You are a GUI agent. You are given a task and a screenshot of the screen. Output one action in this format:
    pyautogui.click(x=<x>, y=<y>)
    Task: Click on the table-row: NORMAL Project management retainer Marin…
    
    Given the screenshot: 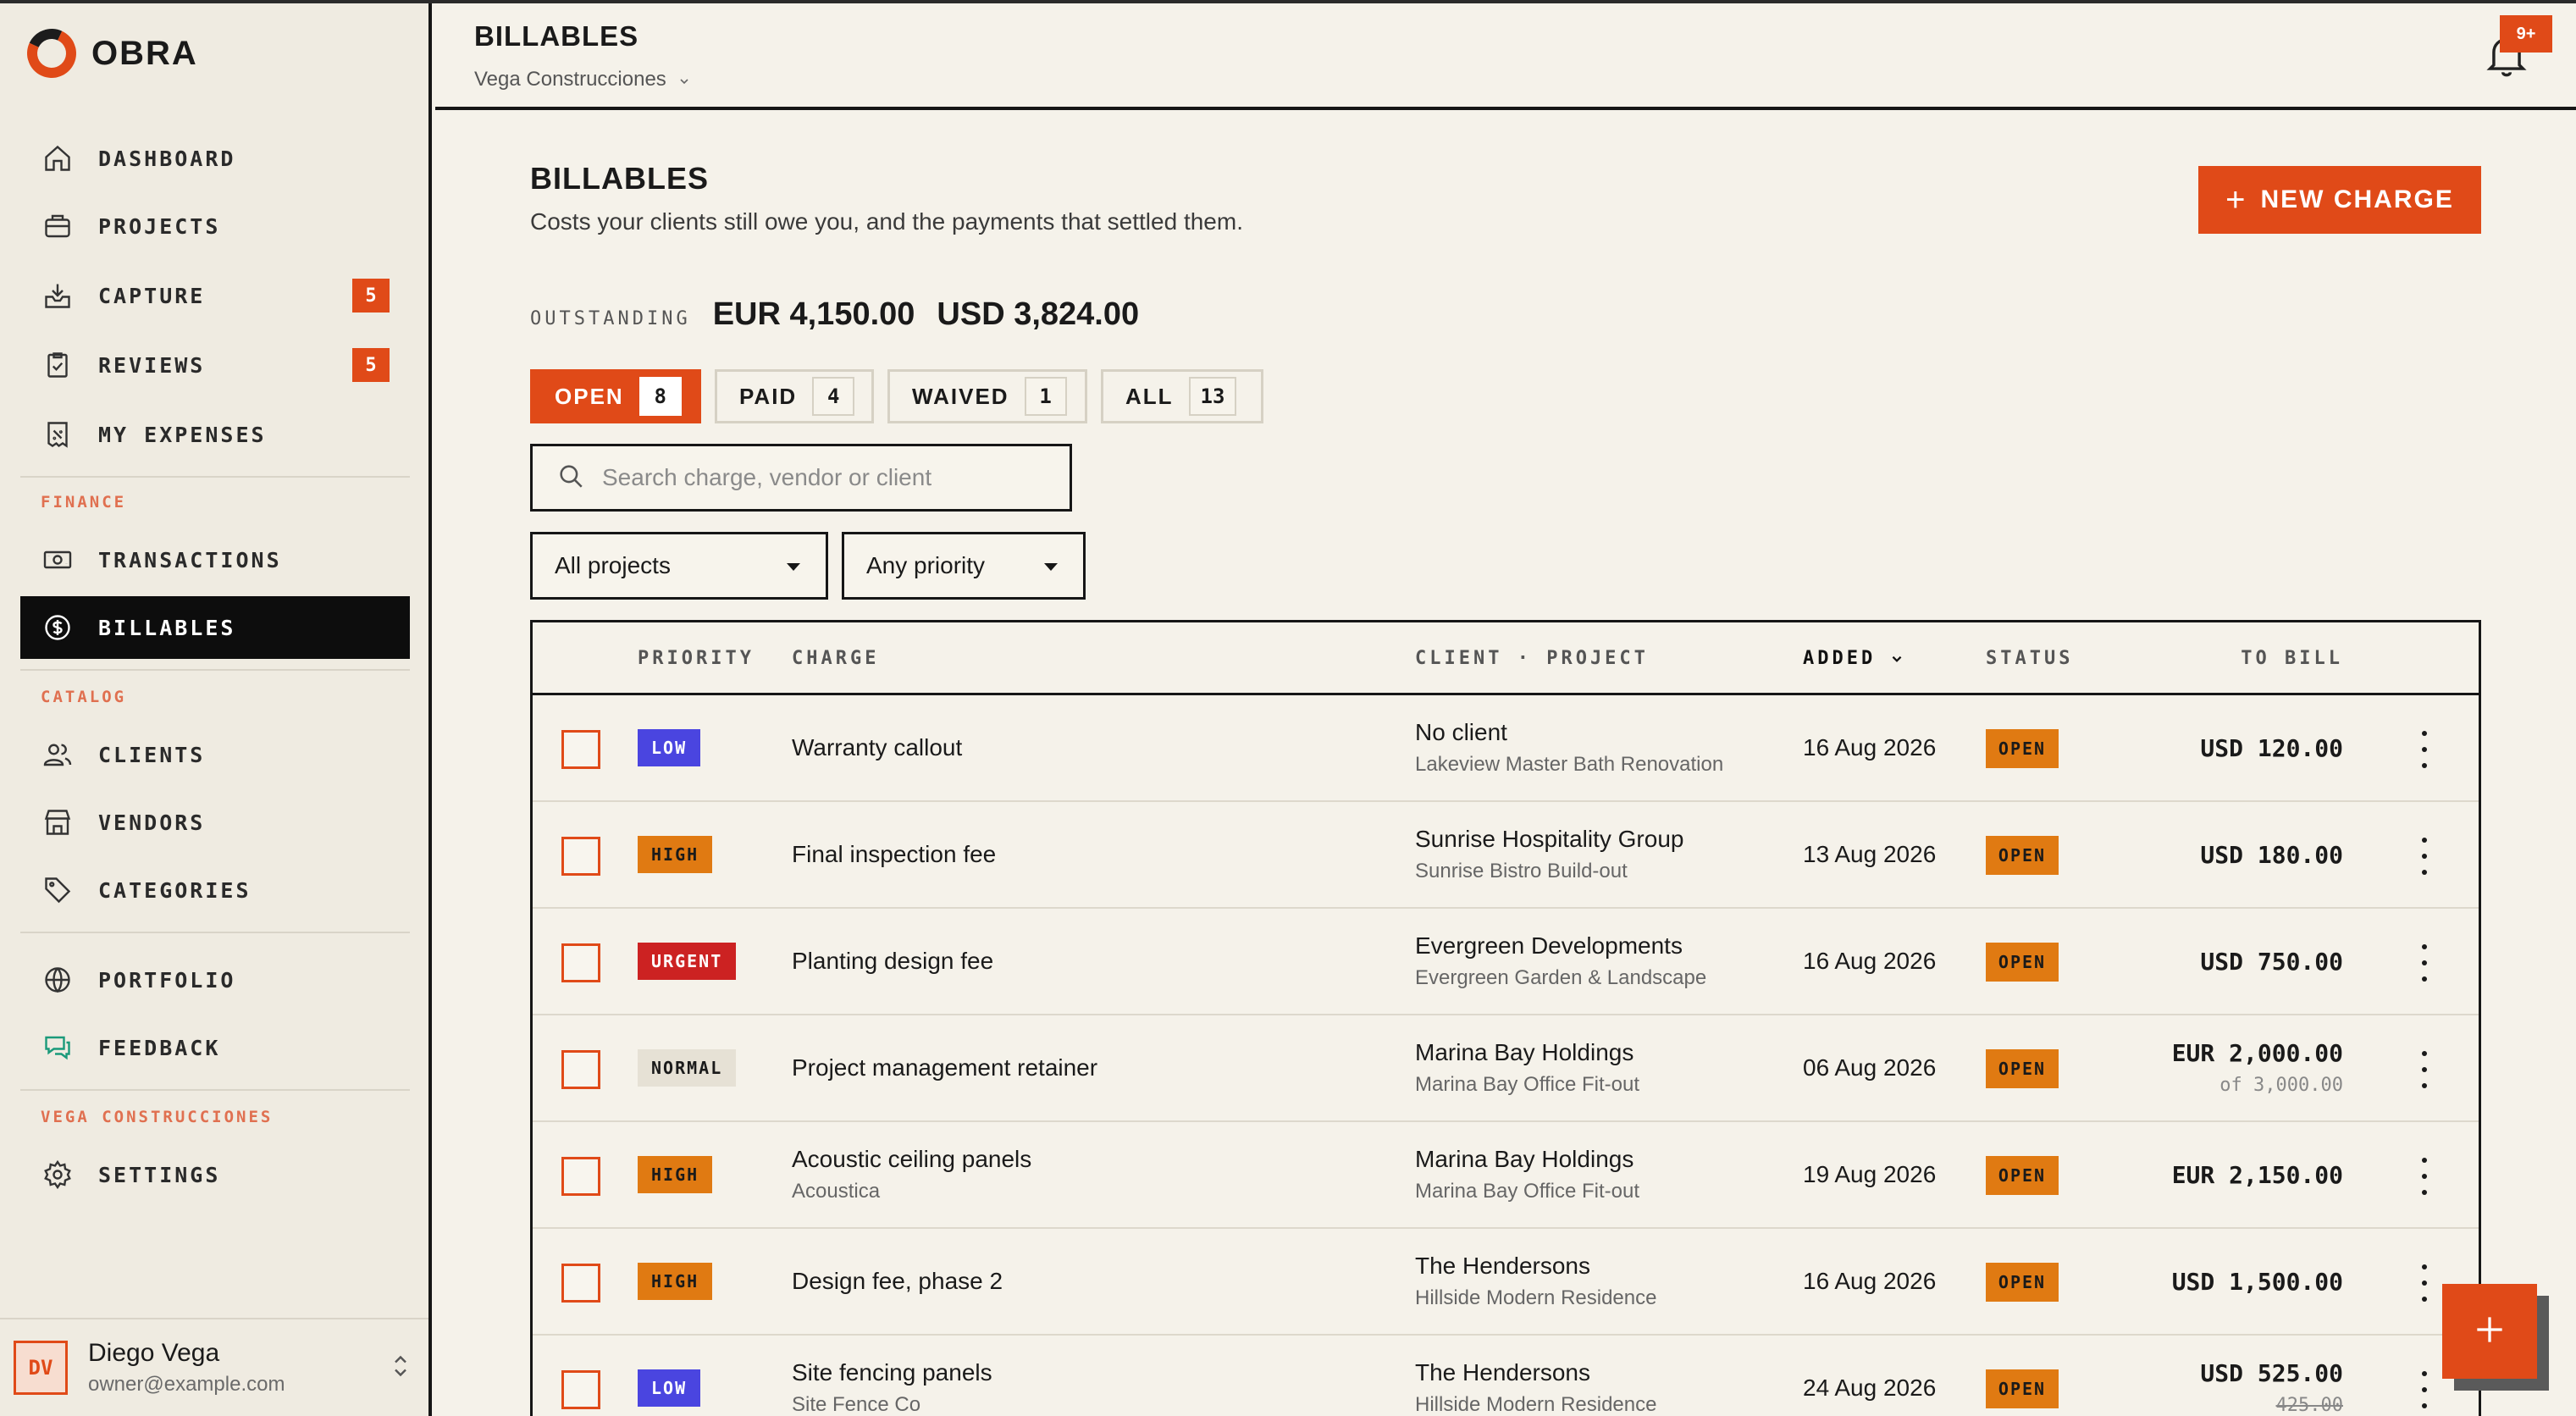 What is the action you would take?
    pyautogui.click(x=1506, y=1069)
    